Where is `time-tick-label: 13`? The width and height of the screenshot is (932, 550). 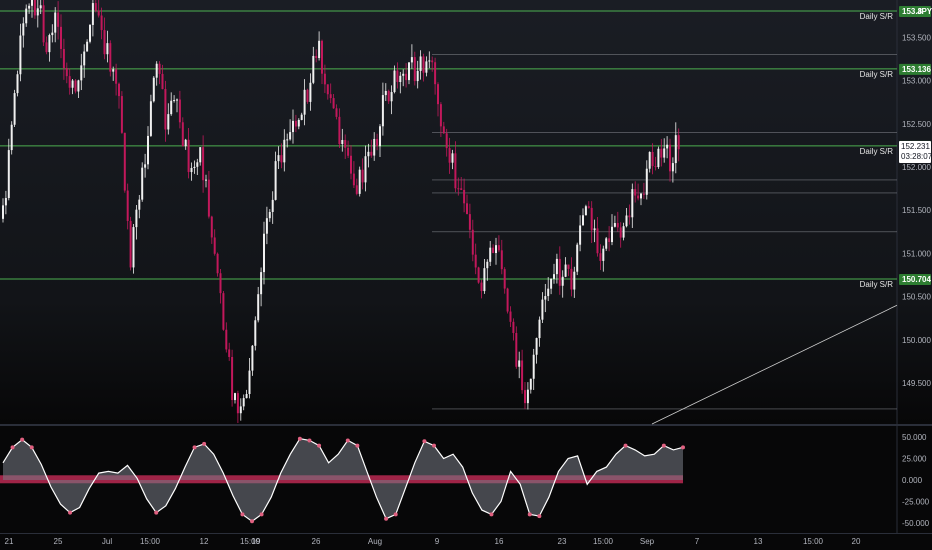
time-tick-label: 13 is located at coordinates (758, 541).